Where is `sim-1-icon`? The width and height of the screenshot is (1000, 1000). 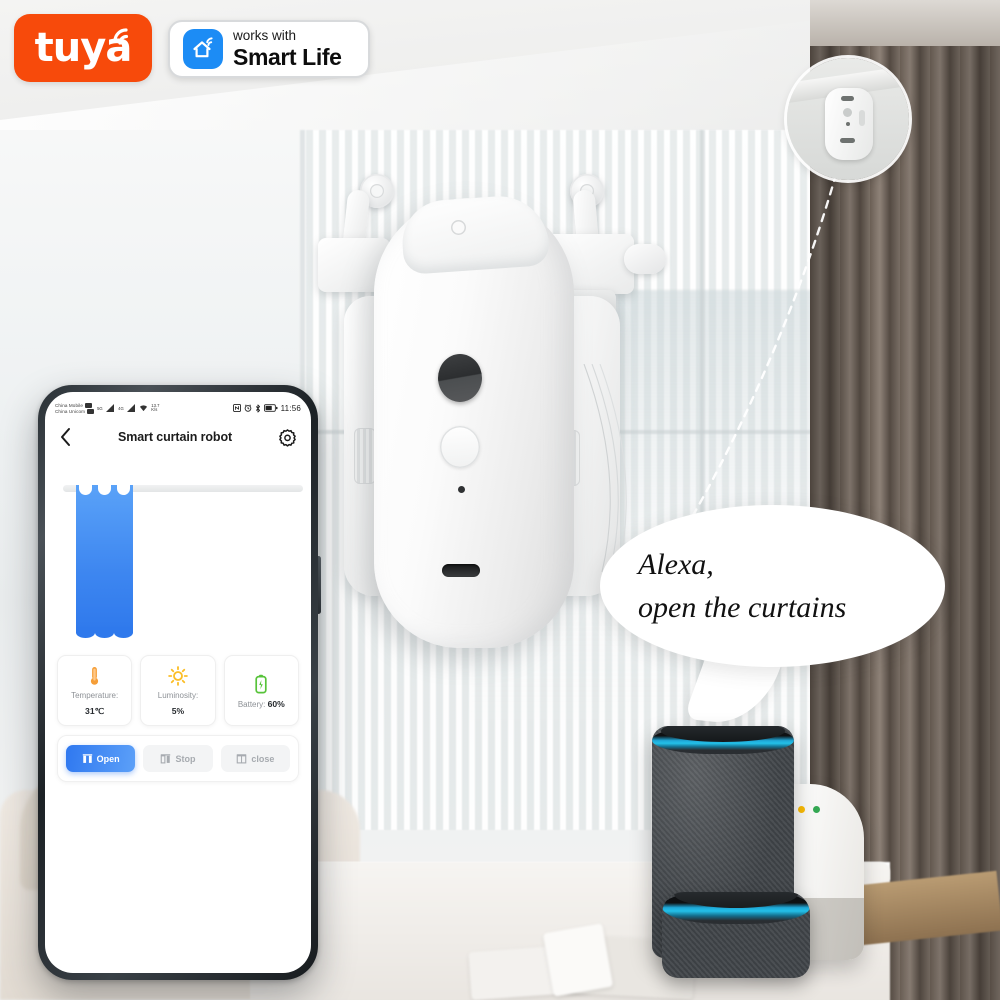
sim-1-icon is located at coordinates (89, 405).